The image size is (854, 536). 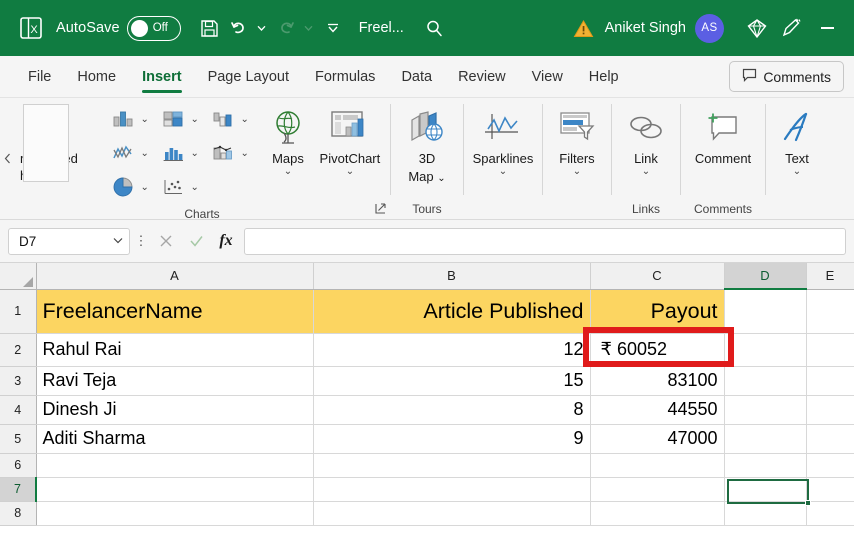 I want to click on filters-button: Filters ⌄, so click(x=577, y=139).